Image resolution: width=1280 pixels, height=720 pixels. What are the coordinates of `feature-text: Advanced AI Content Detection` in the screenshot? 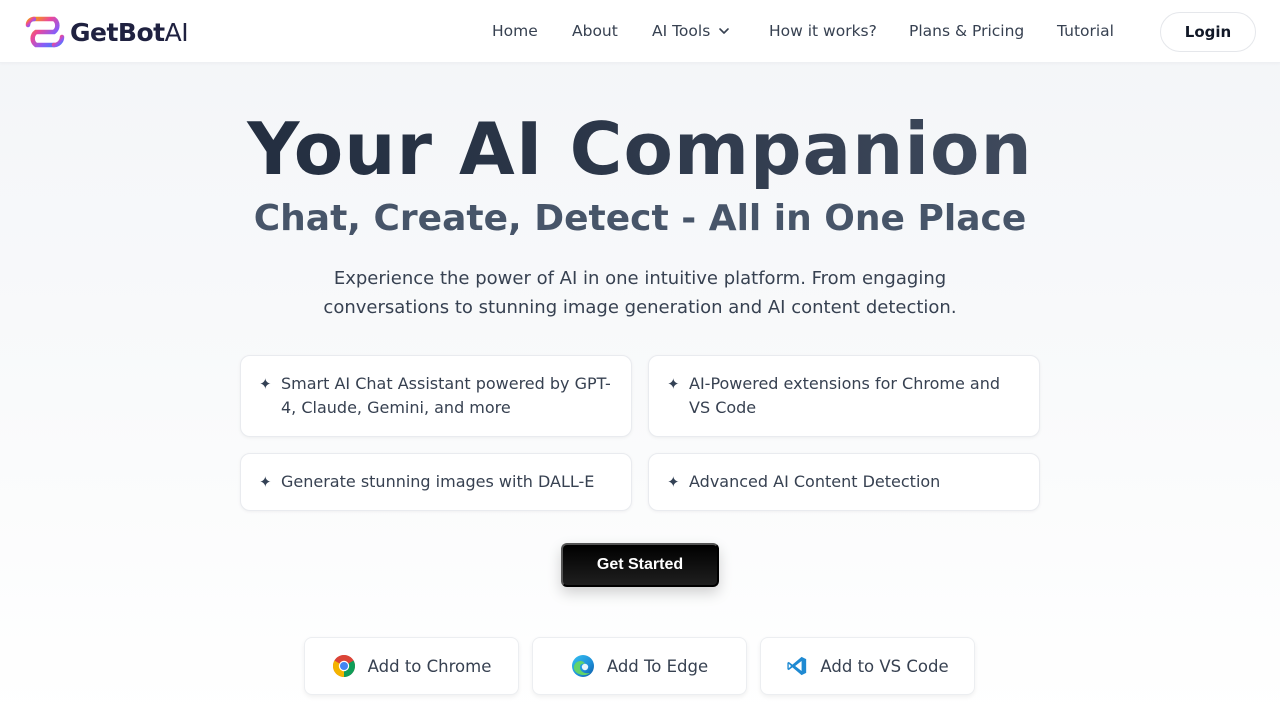 It's located at (815, 481).